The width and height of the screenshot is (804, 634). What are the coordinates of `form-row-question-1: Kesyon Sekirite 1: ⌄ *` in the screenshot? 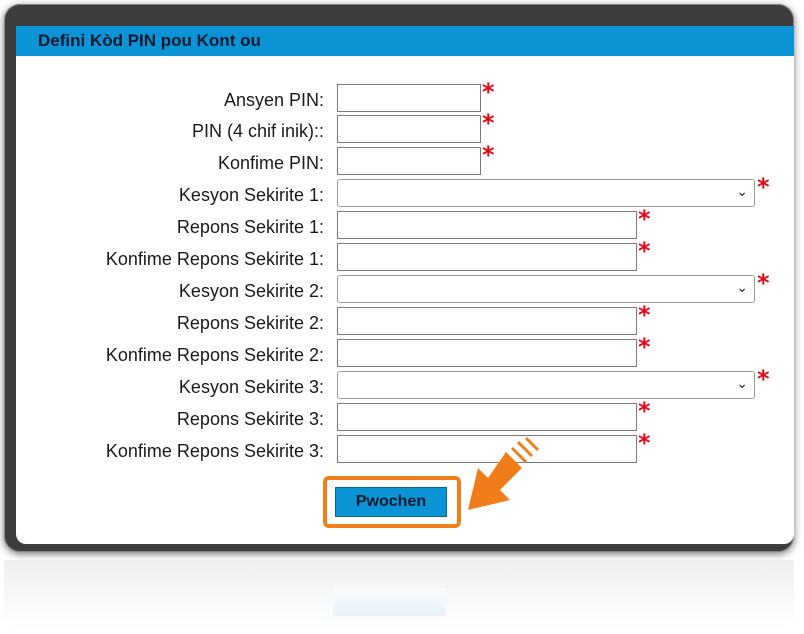 It's located at (405, 190).